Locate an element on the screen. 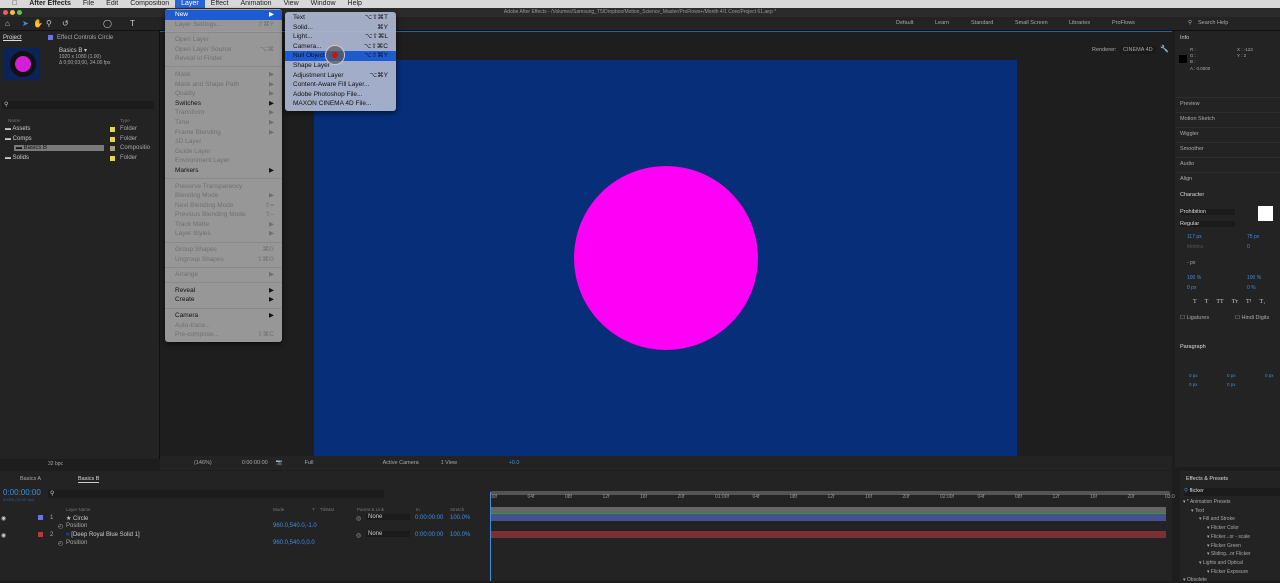 This screenshot has height=583, width=1280. position-value: 960.0,540.0,-1.0 is located at coordinates (295, 526).